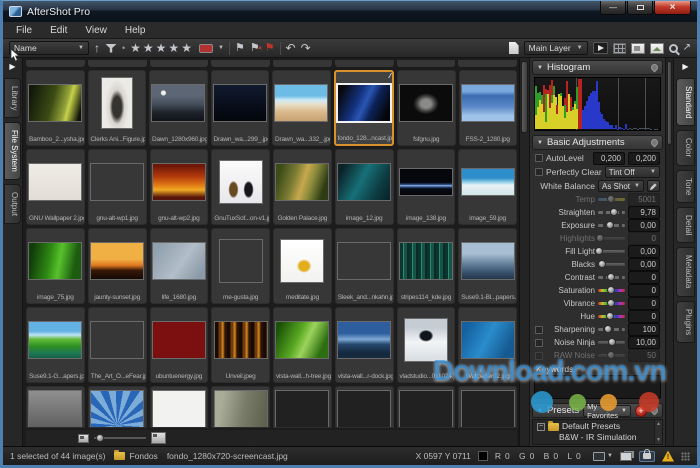 The height and width of the screenshot is (468, 700). What do you see at coordinates (597, 443) in the screenshot?
I see `preset-item: B&W - Simple` at bounding box center [597, 443].